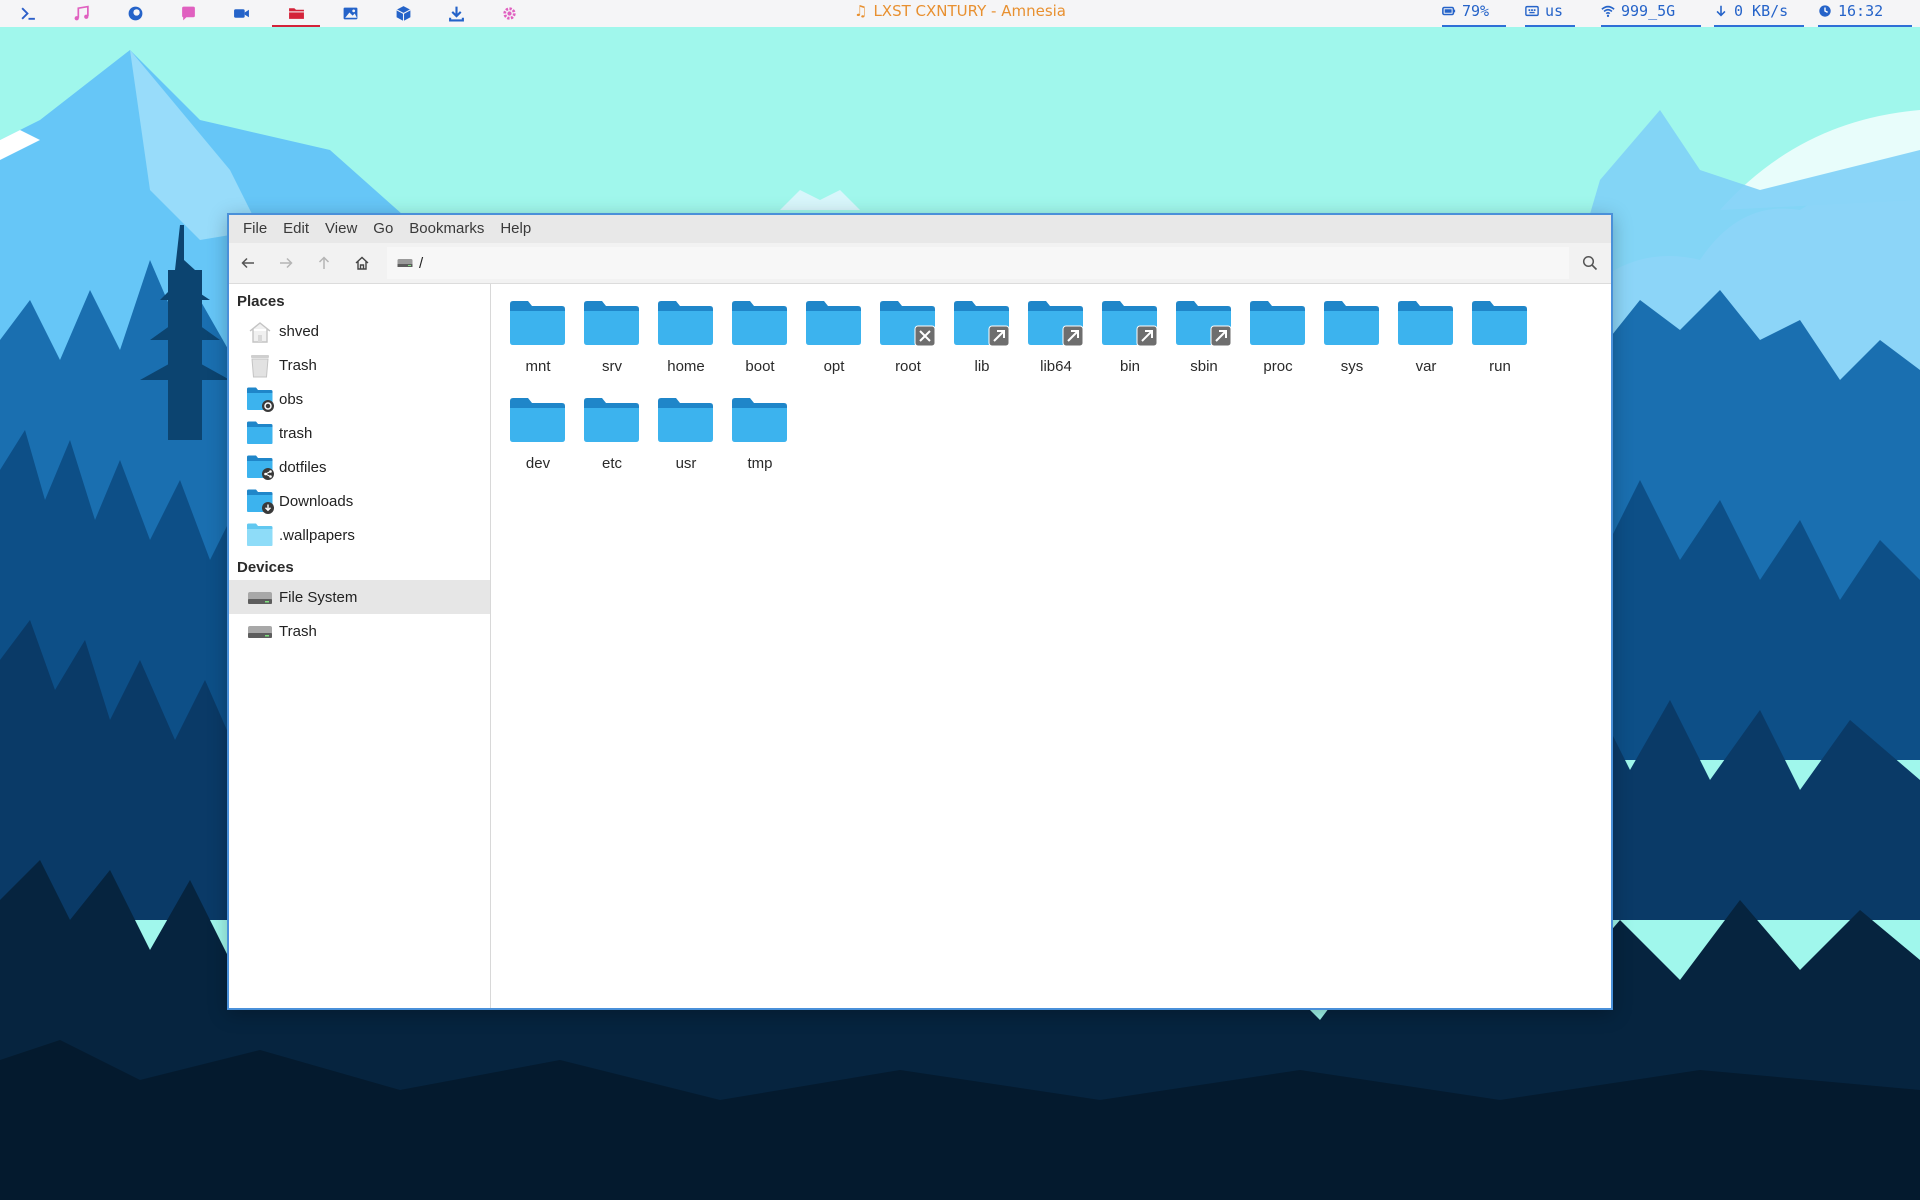 This screenshot has width=1920, height=1200. I want to click on settings-launcher, so click(509, 13).